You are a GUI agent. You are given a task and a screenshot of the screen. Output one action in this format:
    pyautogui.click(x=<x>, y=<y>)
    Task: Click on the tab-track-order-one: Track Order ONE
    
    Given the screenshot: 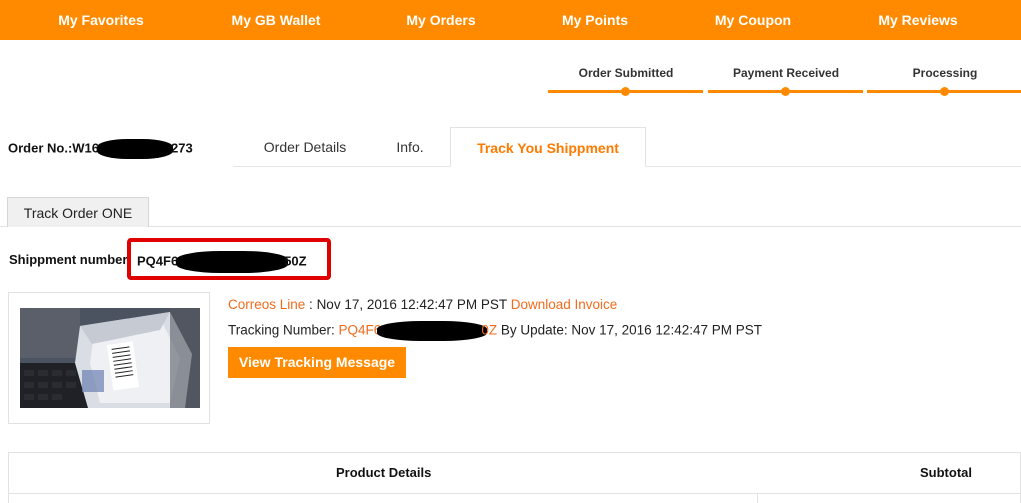 What is the action you would take?
    pyautogui.click(x=78, y=212)
    